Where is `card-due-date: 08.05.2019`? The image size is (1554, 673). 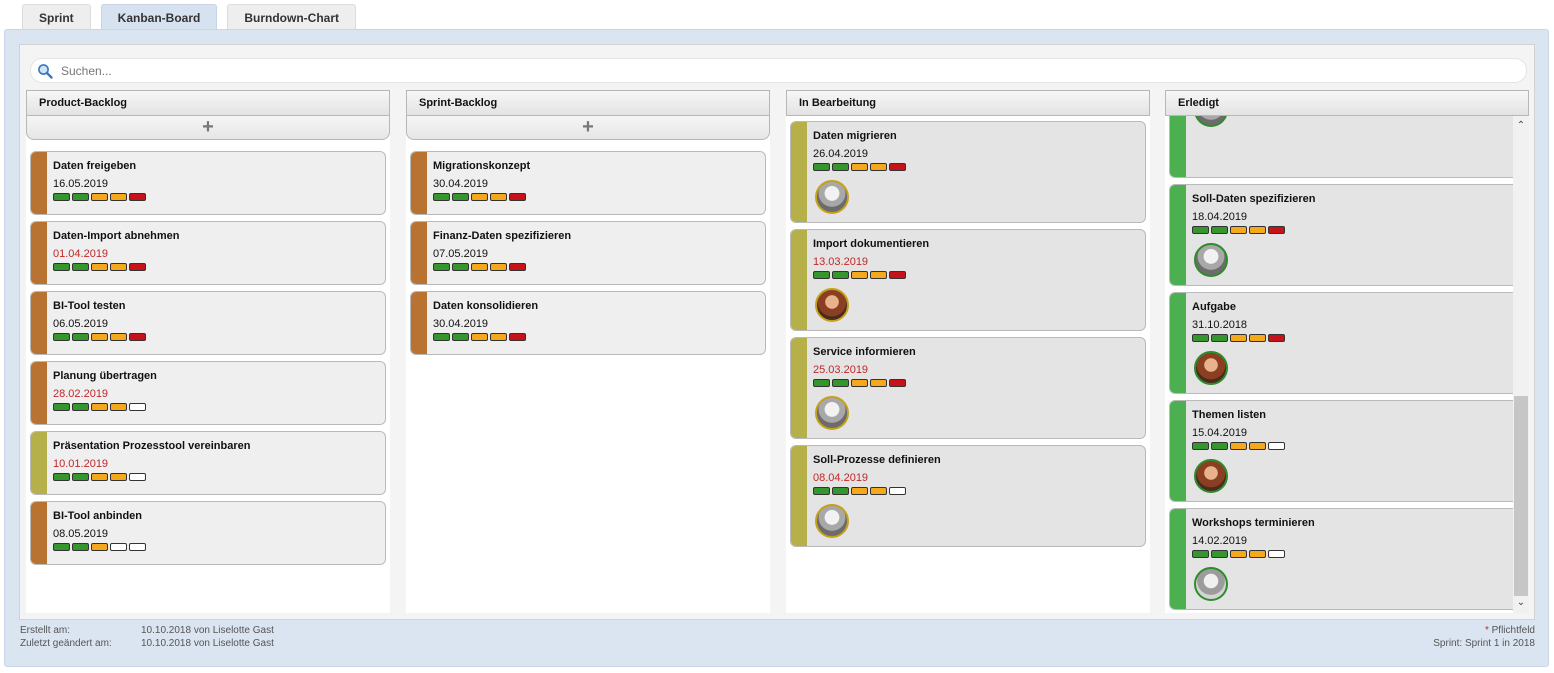 card-due-date: 08.05.2019 is located at coordinates (81, 534).